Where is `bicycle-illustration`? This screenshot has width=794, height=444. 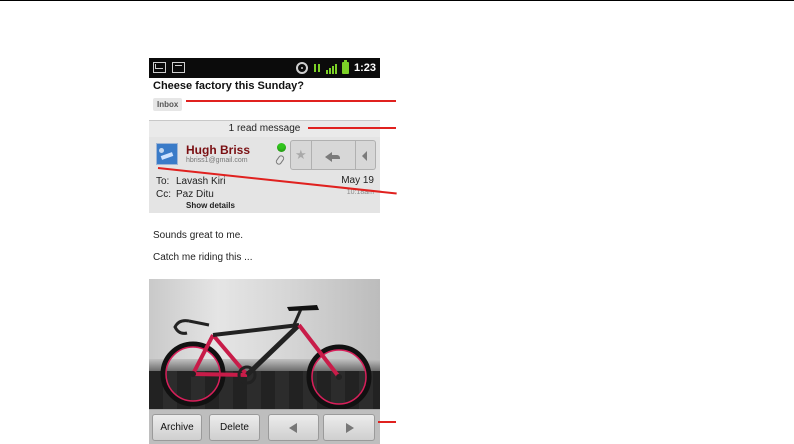
bicycle-illustration is located at coordinates (266, 357).